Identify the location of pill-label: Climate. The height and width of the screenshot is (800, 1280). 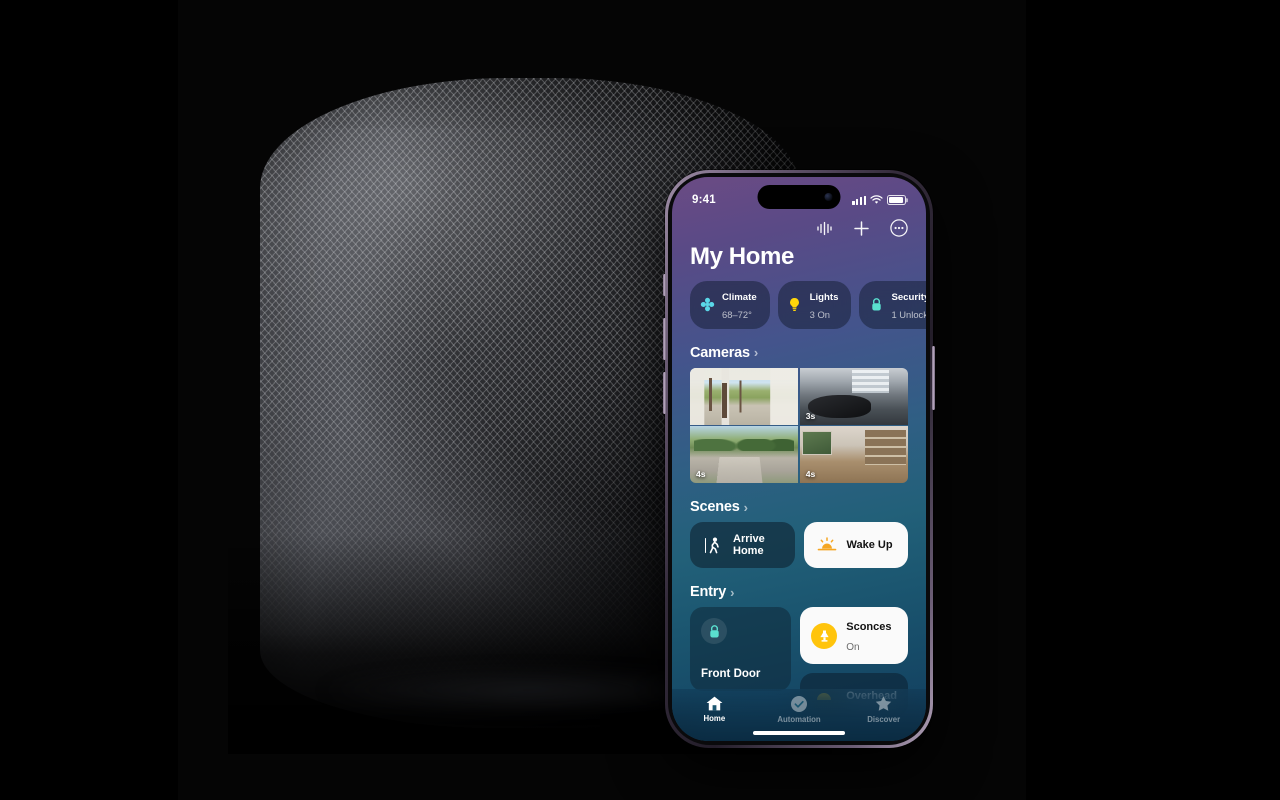
(739, 297).